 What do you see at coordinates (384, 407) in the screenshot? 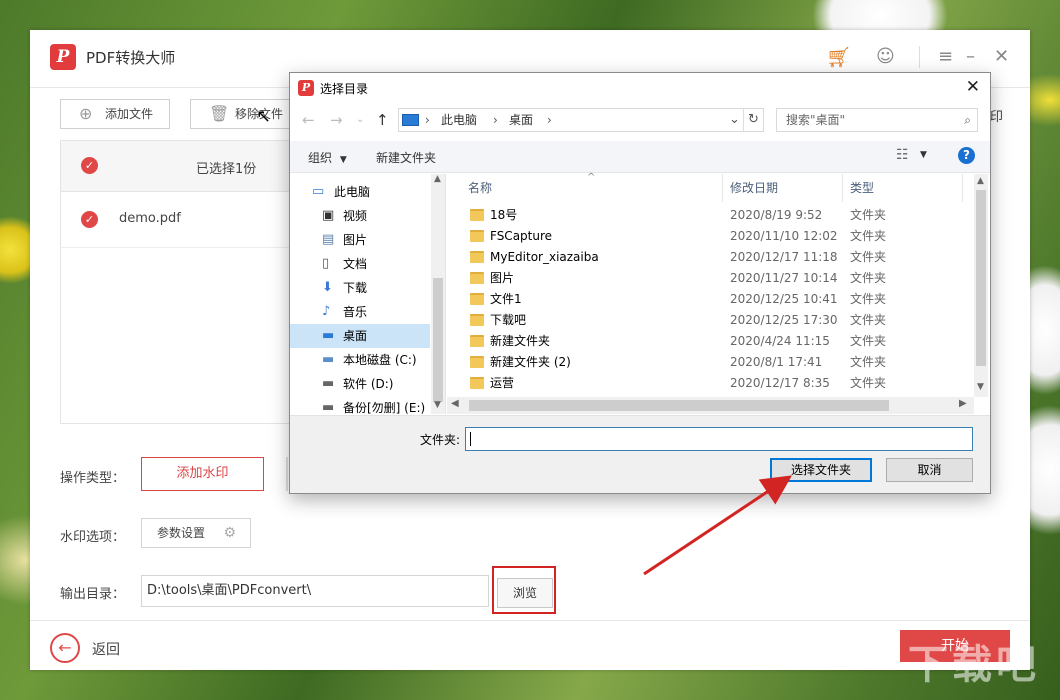
I see `tree-item-label: 备份[勿删] (E:)` at bounding box center [384, 407].